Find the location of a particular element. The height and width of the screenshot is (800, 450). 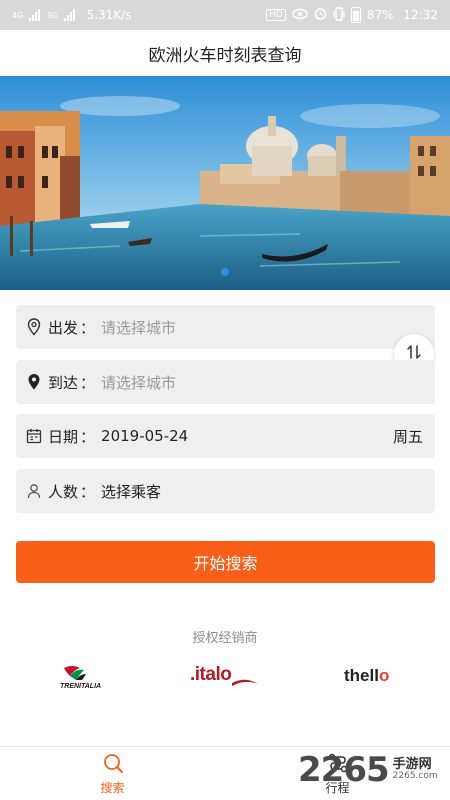

status-time: 12:32 is located at coordinates (420, 15).